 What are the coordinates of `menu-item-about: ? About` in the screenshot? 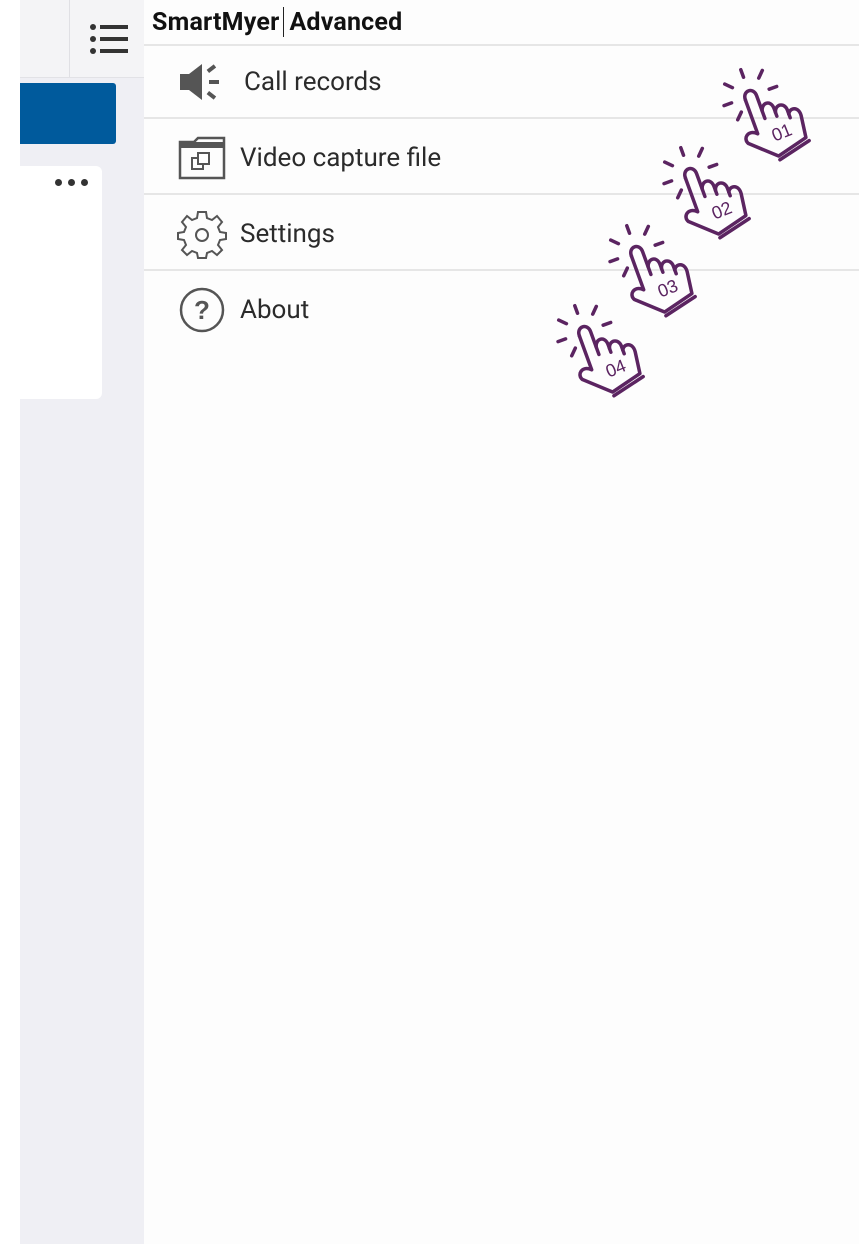 It's located at (501, 310).